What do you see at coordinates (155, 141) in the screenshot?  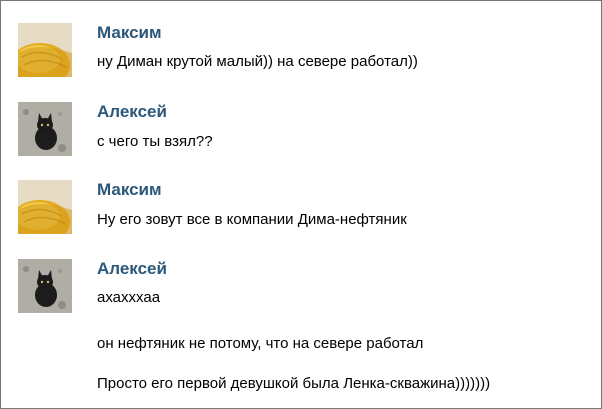 I see `message-text: с чего ты взял??` at bounding box center [155, 141].